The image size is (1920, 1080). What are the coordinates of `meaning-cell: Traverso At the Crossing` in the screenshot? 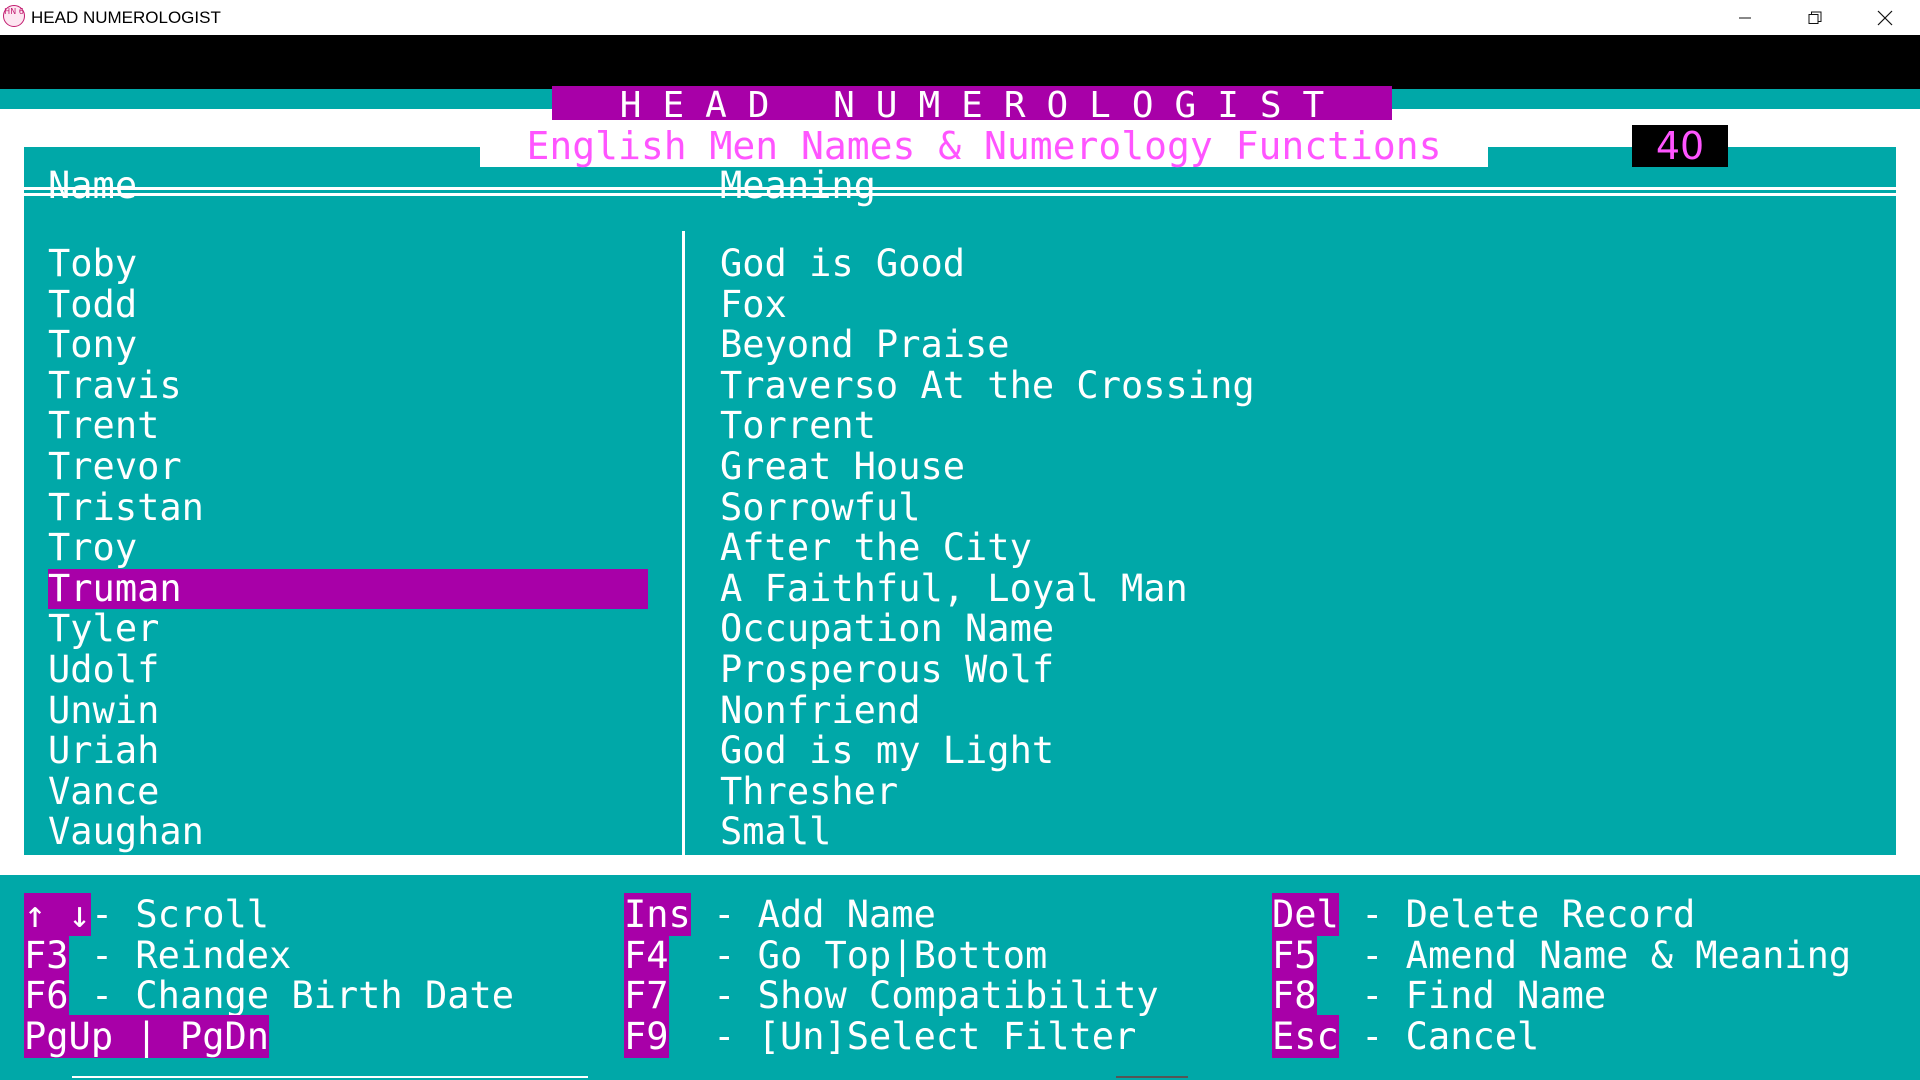 It's located at (987, 386).